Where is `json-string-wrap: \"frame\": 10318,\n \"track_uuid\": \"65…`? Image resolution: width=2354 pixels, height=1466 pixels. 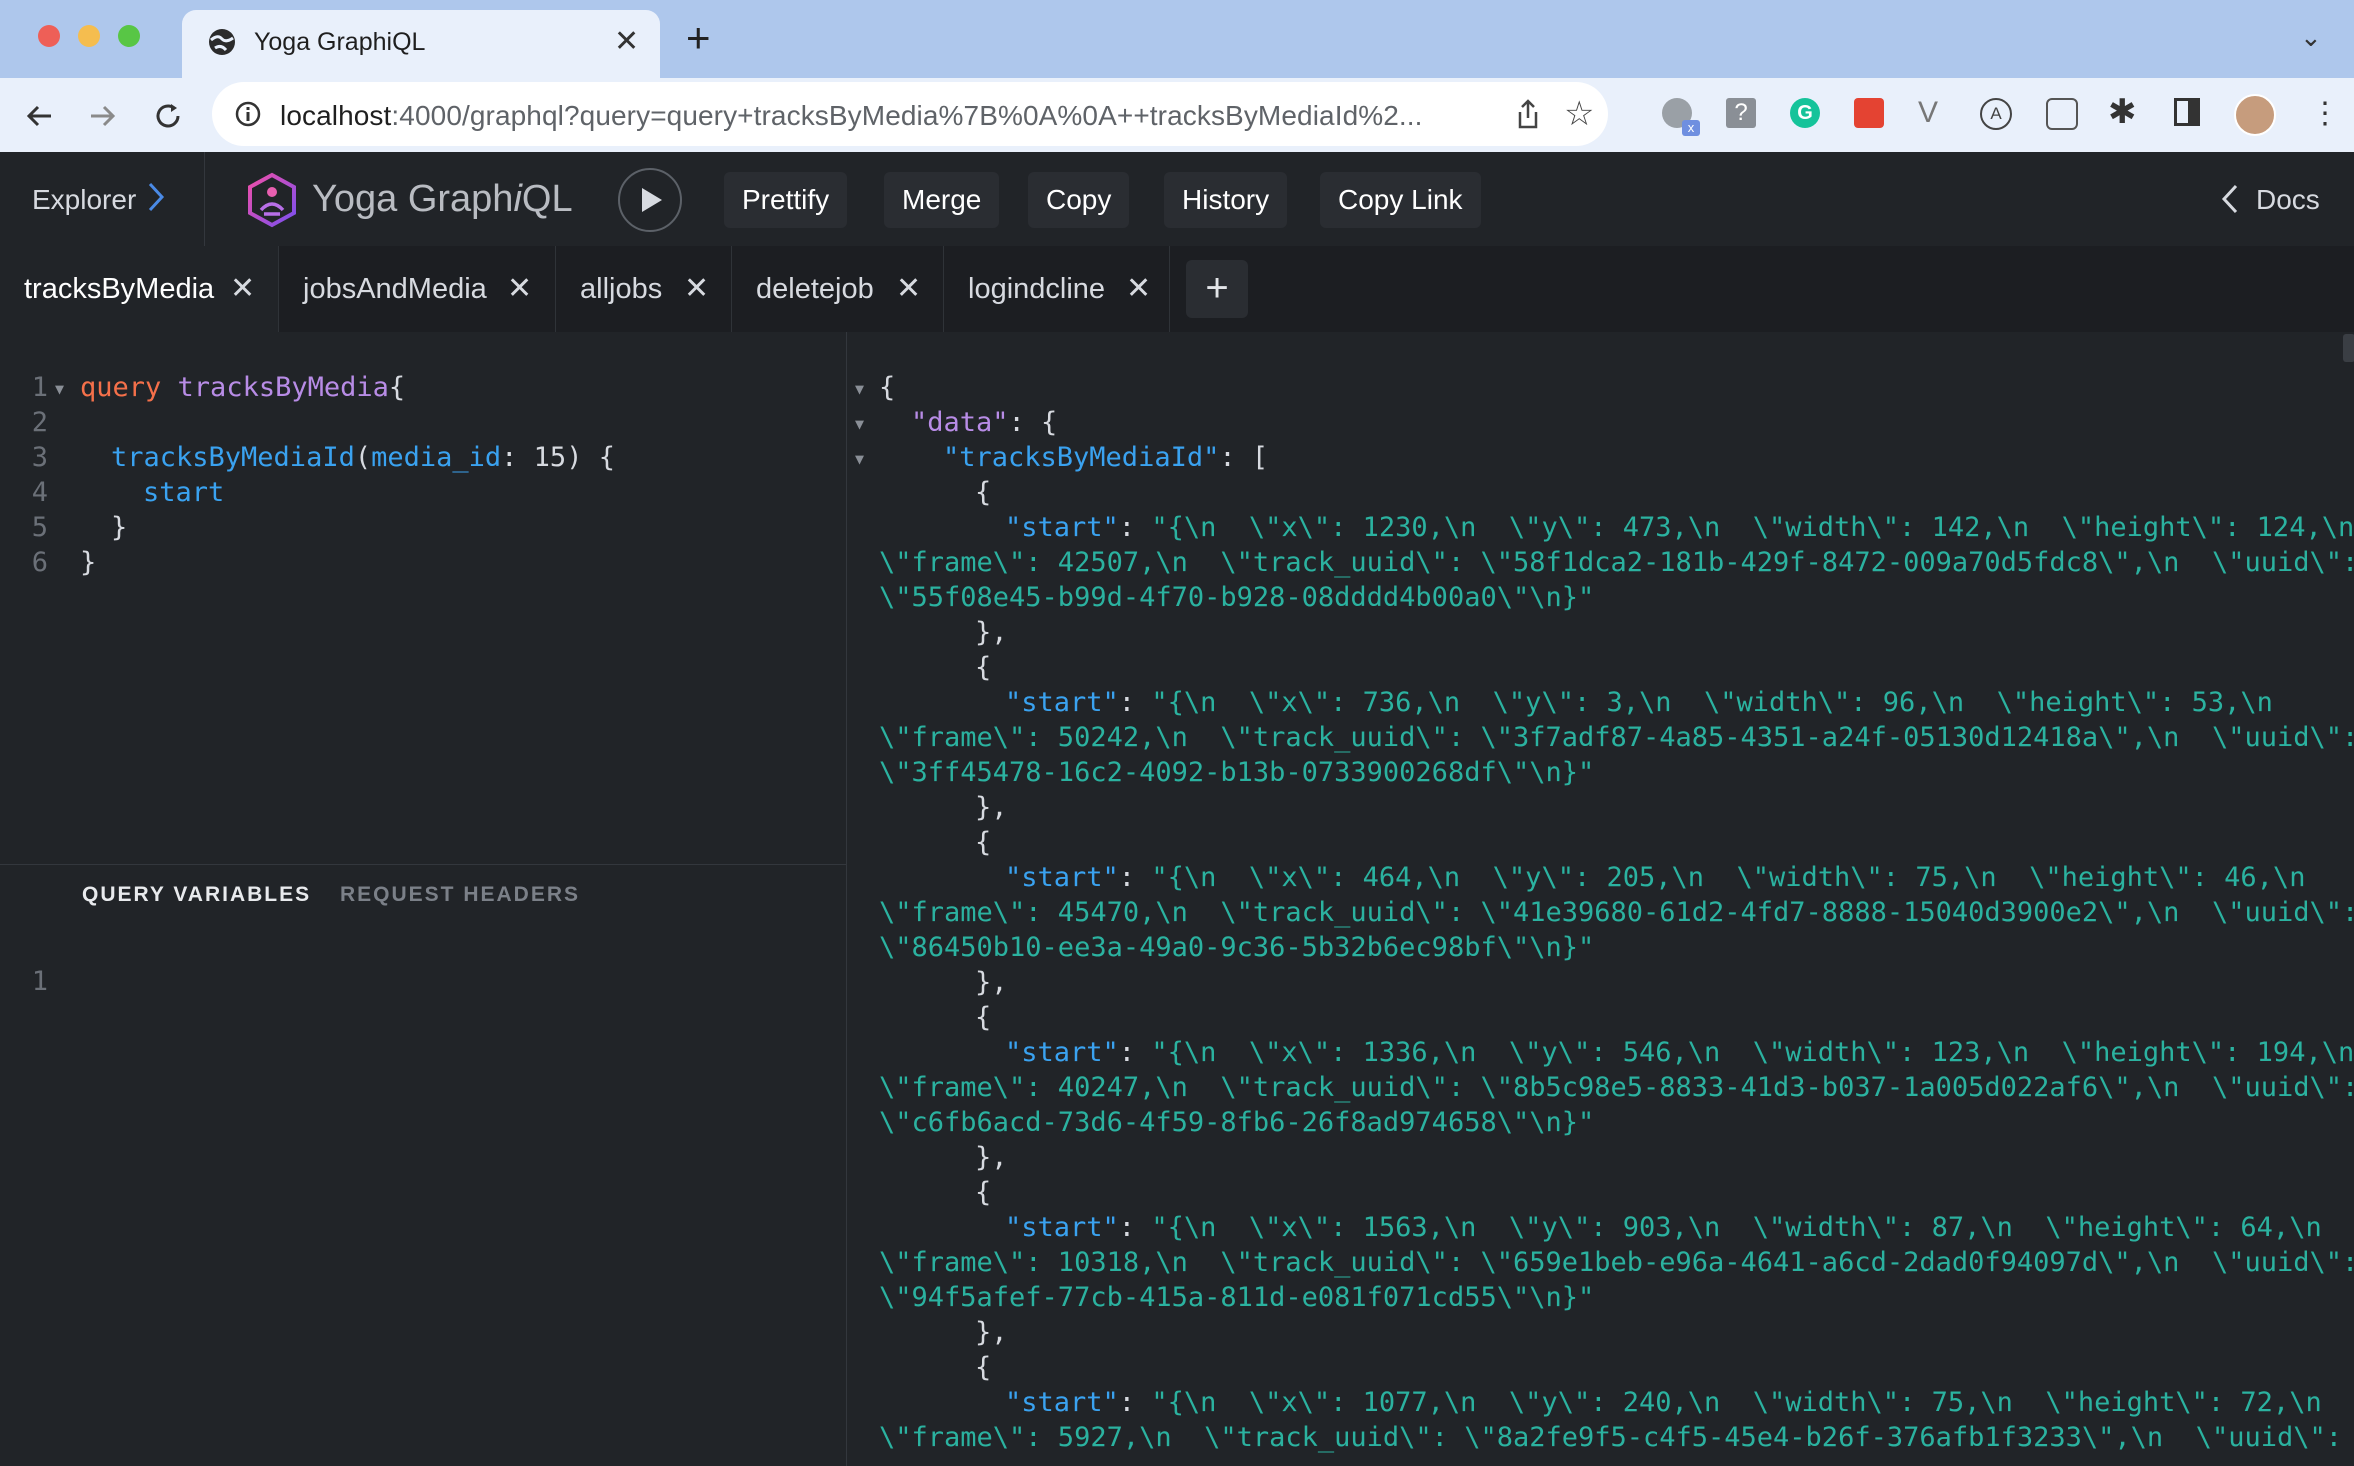 json-string-wrap: \"frame\": 10318,\n \"track_uuid\": \"65… is located at coordinates (1616, 1262).